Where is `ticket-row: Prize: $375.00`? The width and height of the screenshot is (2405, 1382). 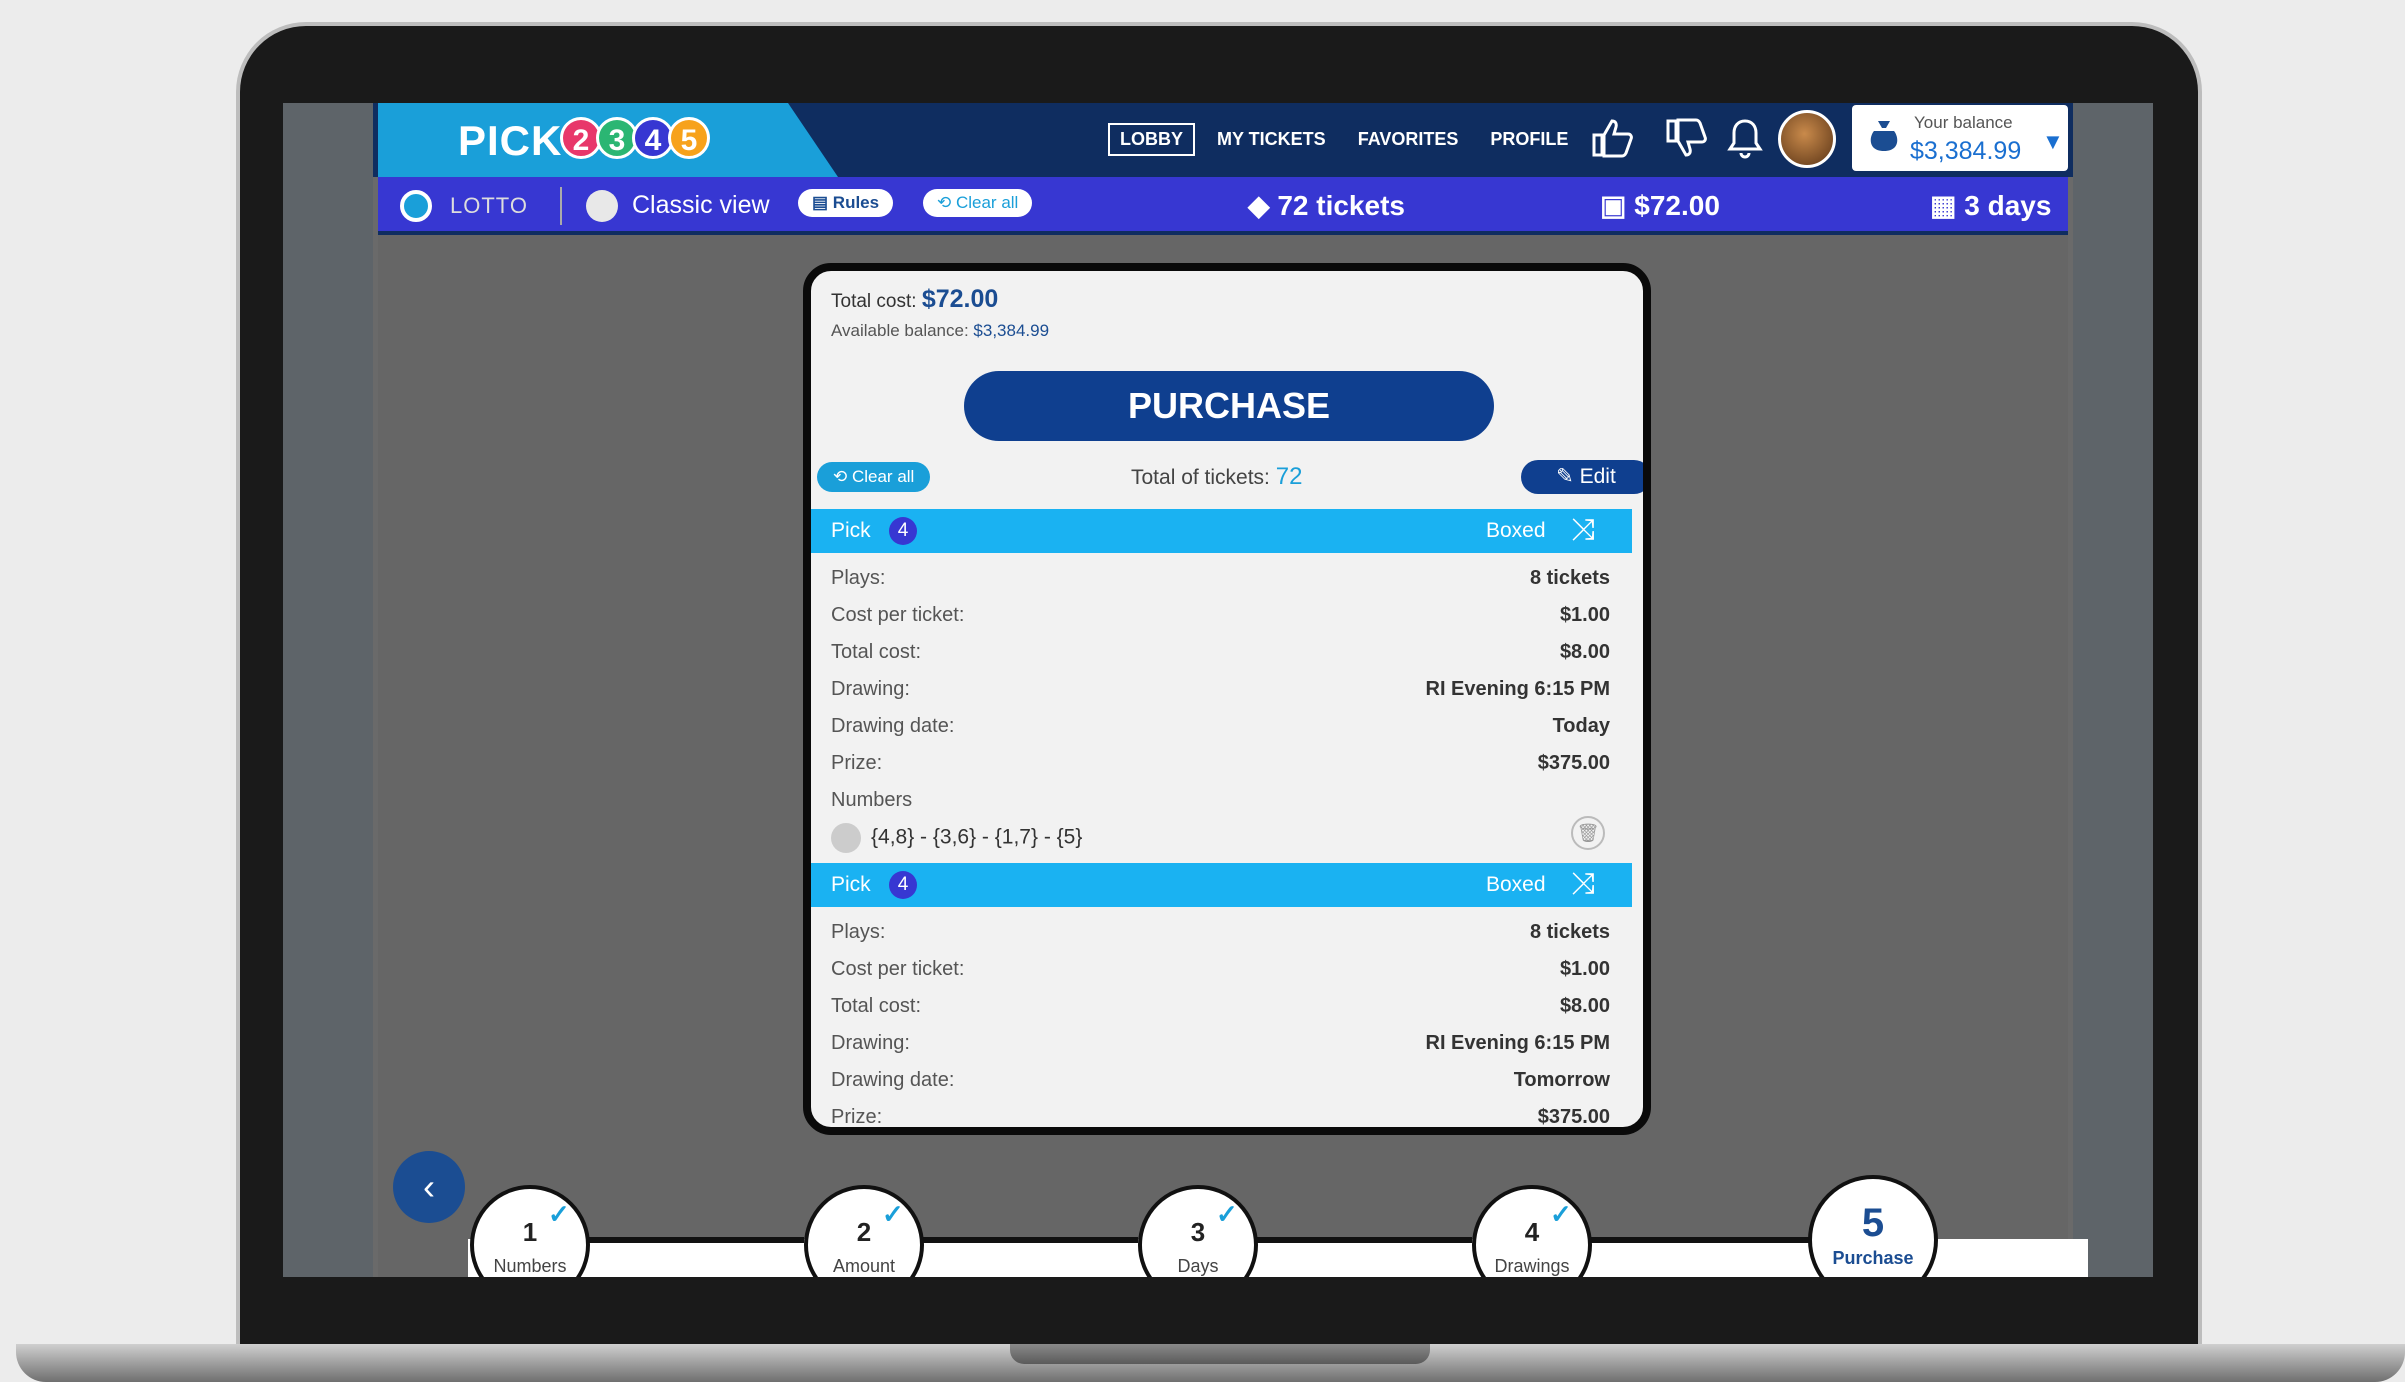
ticket-row: Prize: $375.00 is located at coordinates (1220, 763).